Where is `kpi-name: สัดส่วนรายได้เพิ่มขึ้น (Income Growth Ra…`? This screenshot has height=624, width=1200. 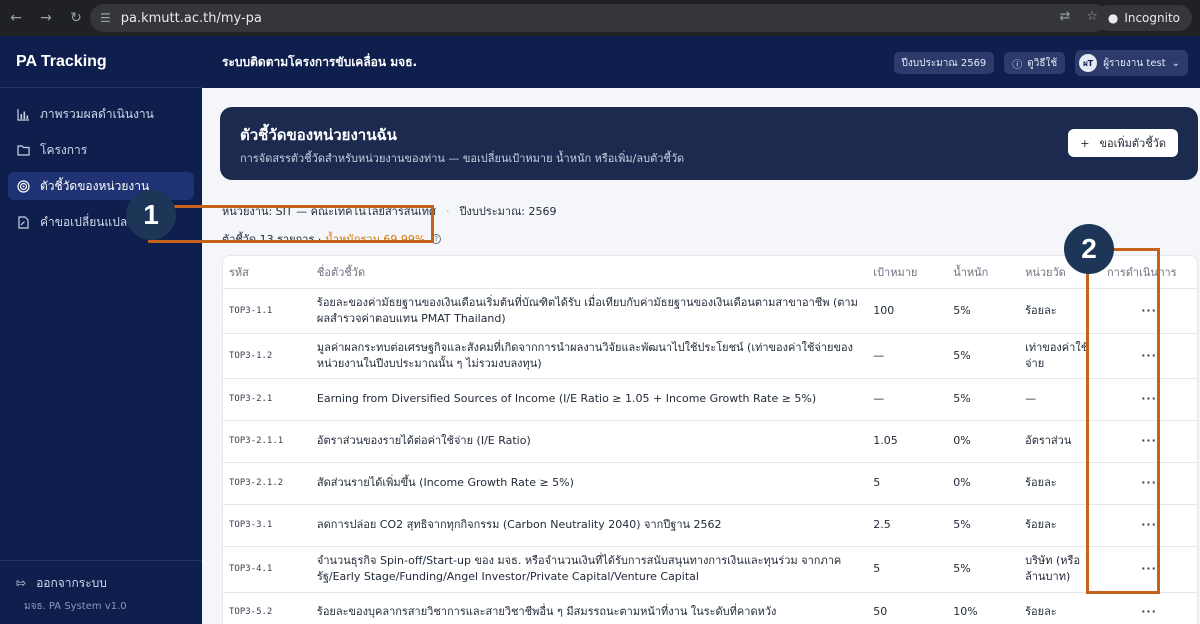 kpi-name: สัดส่วนรายได้เพิ่มขึ้น (Income Growth Ra… is located at coordinates (589, 483).